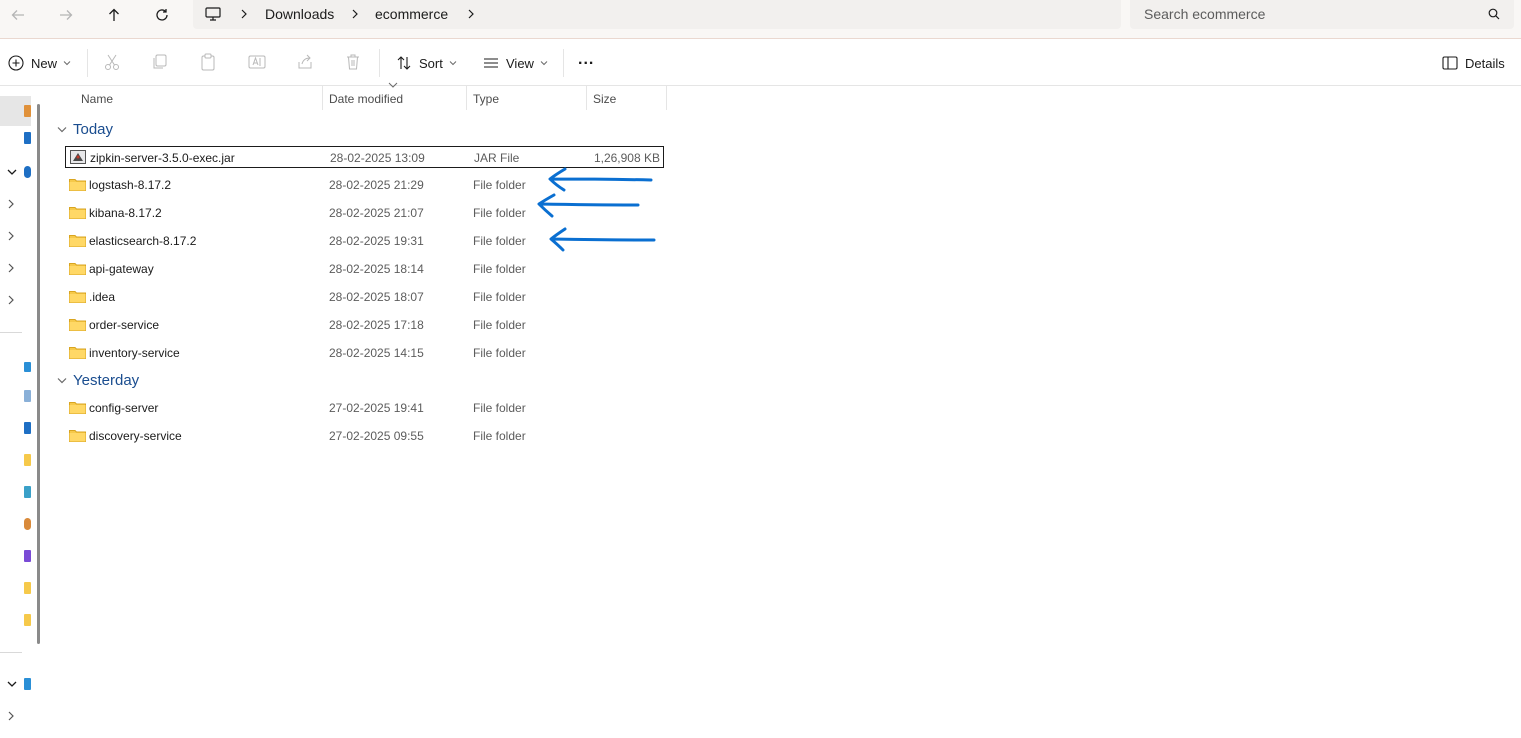  Describe the element at coordinates (44, 63) in the screenshot. I see `new-label: New` at that location.